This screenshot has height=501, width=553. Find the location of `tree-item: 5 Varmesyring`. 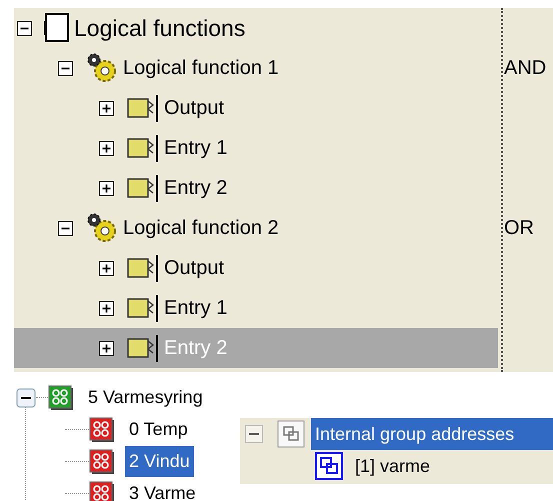

tree-item: 5 Varmesyring is located at coordinates (145, 397).